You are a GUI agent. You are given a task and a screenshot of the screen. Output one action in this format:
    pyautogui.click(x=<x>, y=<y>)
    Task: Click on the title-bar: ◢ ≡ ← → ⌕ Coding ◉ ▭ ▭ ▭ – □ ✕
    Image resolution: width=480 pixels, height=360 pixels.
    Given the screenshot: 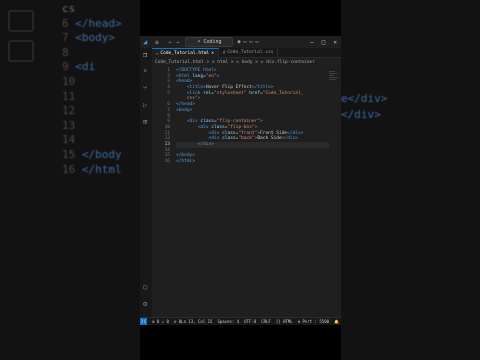 What is the action you would take?
    pyautogui.click(x=240, y=42)
    